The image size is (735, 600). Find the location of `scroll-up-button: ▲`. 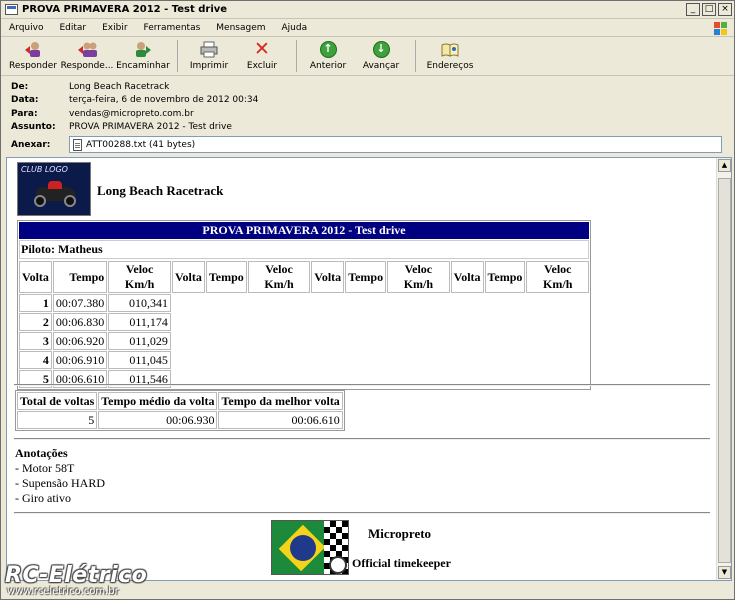

scroll-up-button: ▲ is located at coordinates (724, 165).